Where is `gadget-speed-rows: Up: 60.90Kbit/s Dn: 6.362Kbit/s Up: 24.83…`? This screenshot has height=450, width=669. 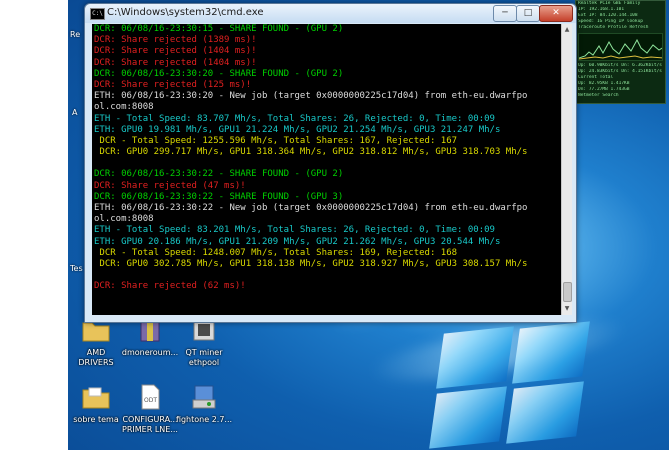 gadget-speed-rows: Up: 60.90Kbit/s Dn: 6.362Kbit/s Up: 24.83… is located at coordinates (620, 69).